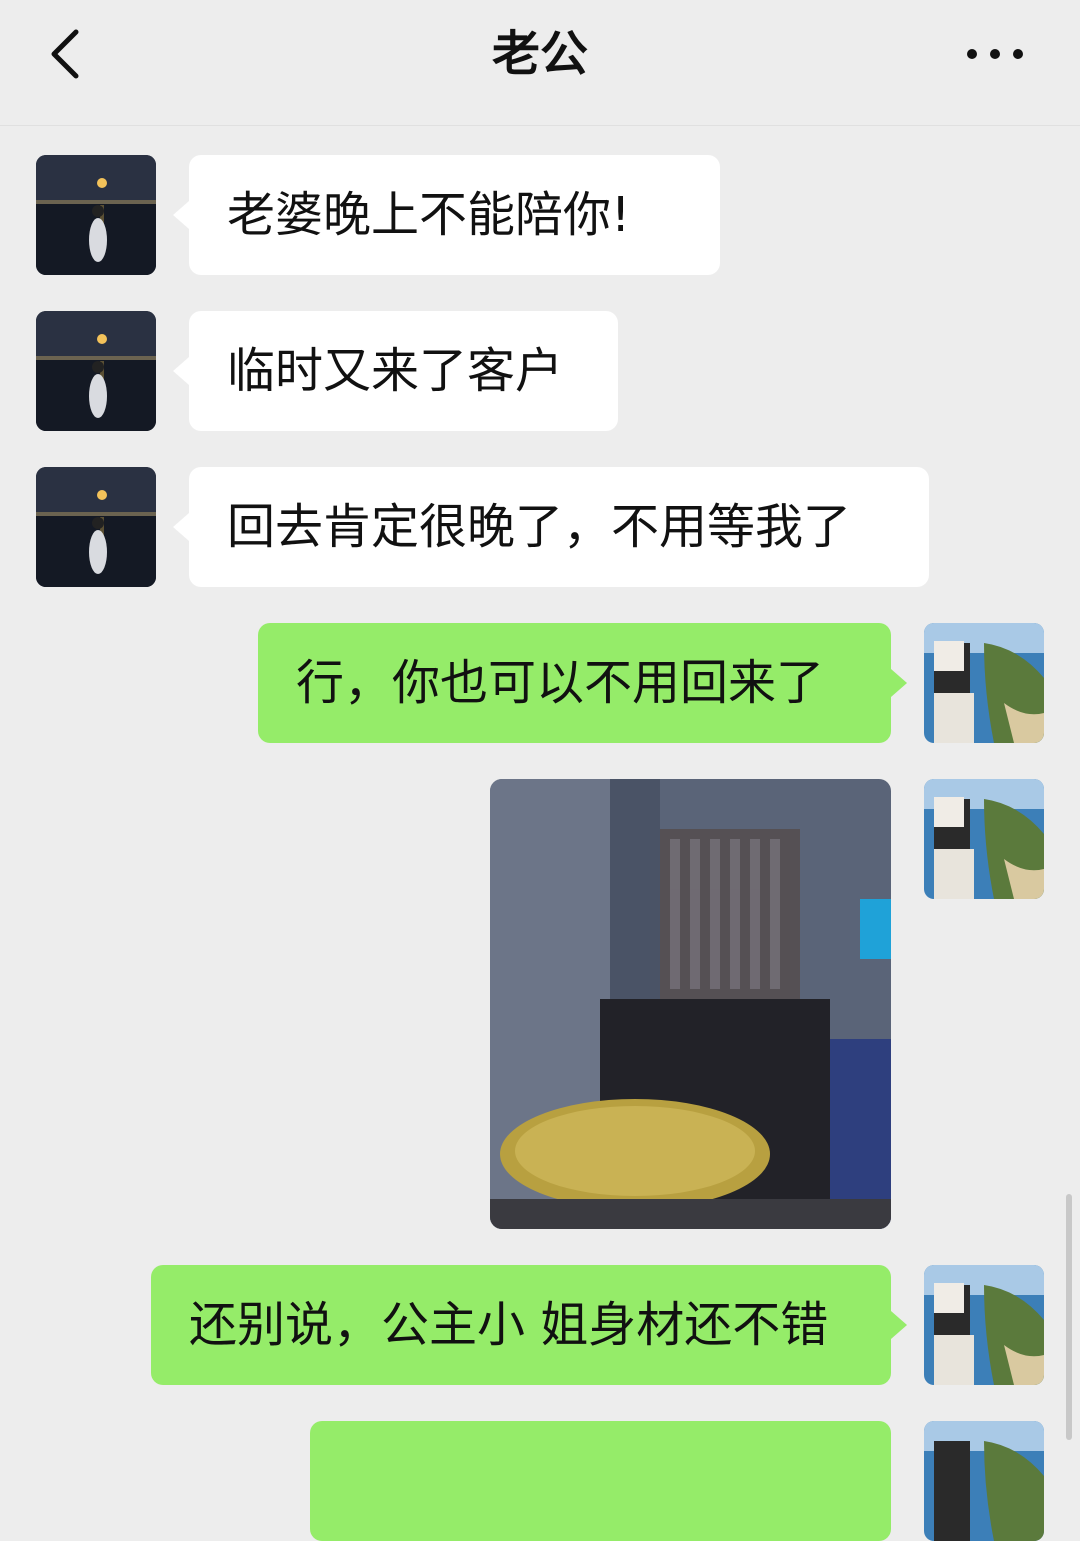  What do you see at coordinates (995, 54) in the screenshot?
I see `more-dots-icon` at bounding box center [995, 54].